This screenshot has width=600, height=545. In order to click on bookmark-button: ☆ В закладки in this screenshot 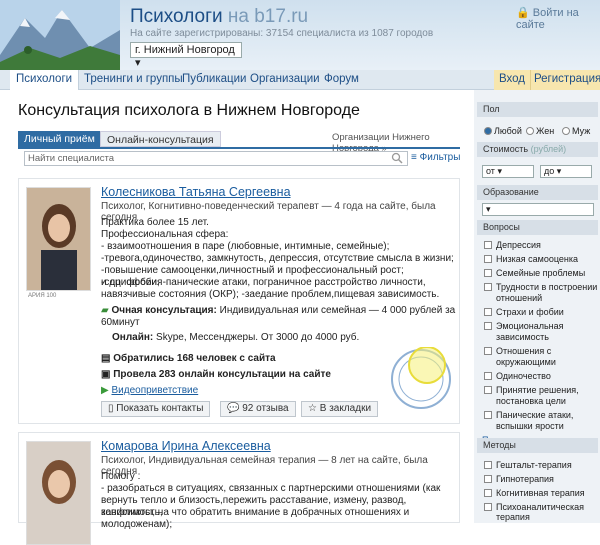, I will do `click(340, 409)`.